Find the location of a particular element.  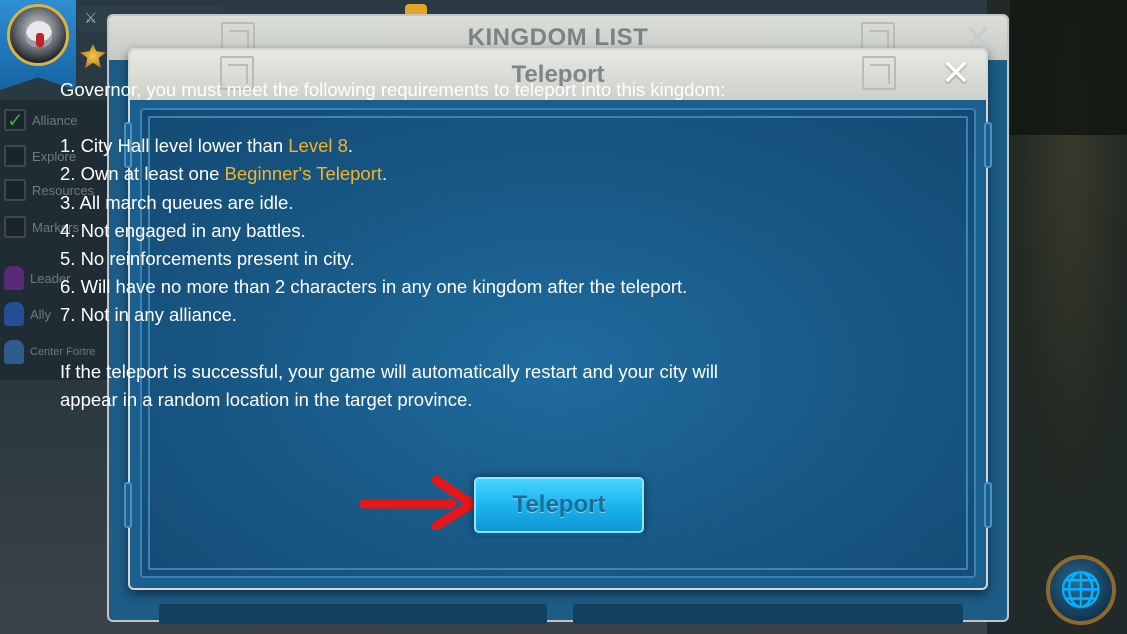

requirement-item: 4. Not engaged in any battles. is located at coordinates (183, 230).